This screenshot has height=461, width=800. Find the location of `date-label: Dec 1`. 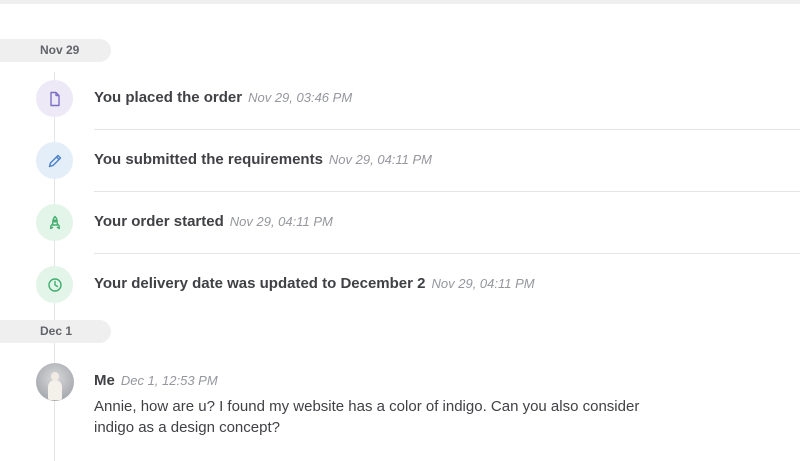

date-label: Dec 1 is located at coordinates (55, 331).